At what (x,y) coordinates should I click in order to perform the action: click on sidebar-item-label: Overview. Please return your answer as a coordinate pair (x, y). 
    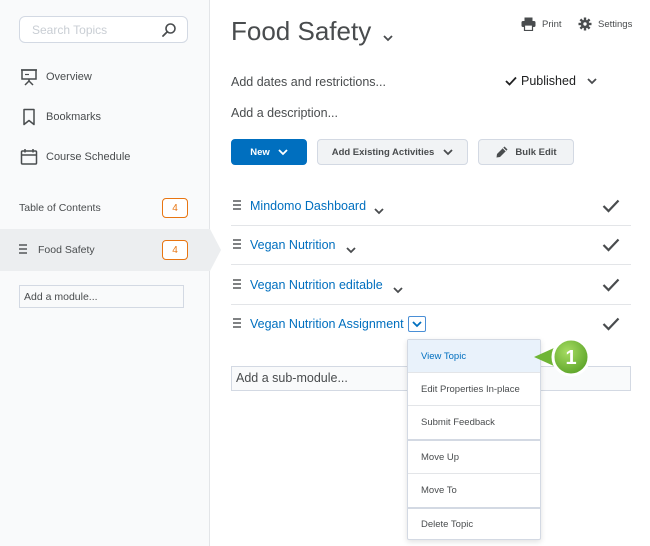
    Looking at the image, I should click on (69, 77).